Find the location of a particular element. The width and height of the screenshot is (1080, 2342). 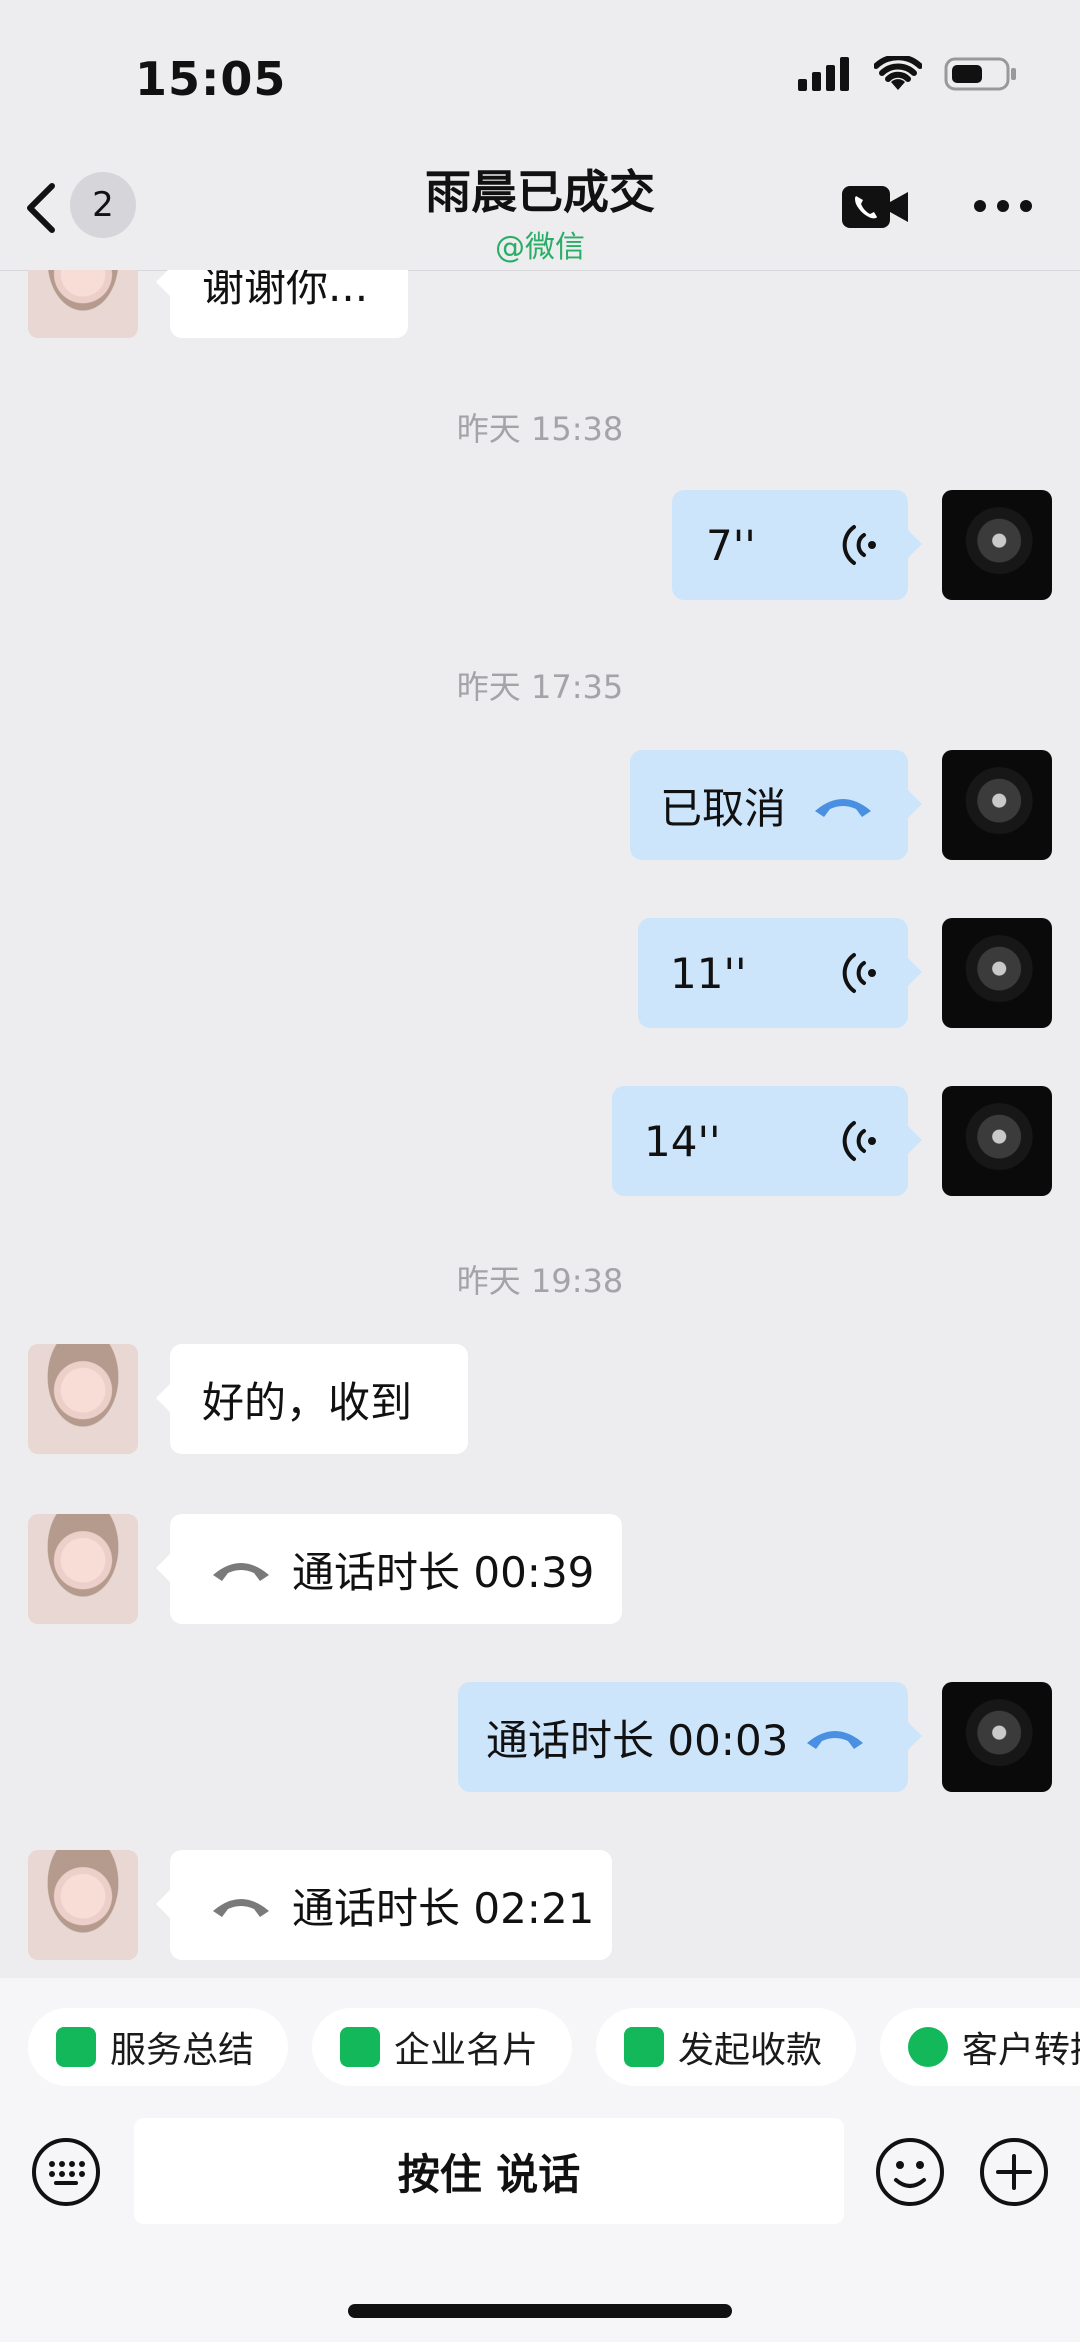

status-time: 15:05 is located at coordinates (211, 79).